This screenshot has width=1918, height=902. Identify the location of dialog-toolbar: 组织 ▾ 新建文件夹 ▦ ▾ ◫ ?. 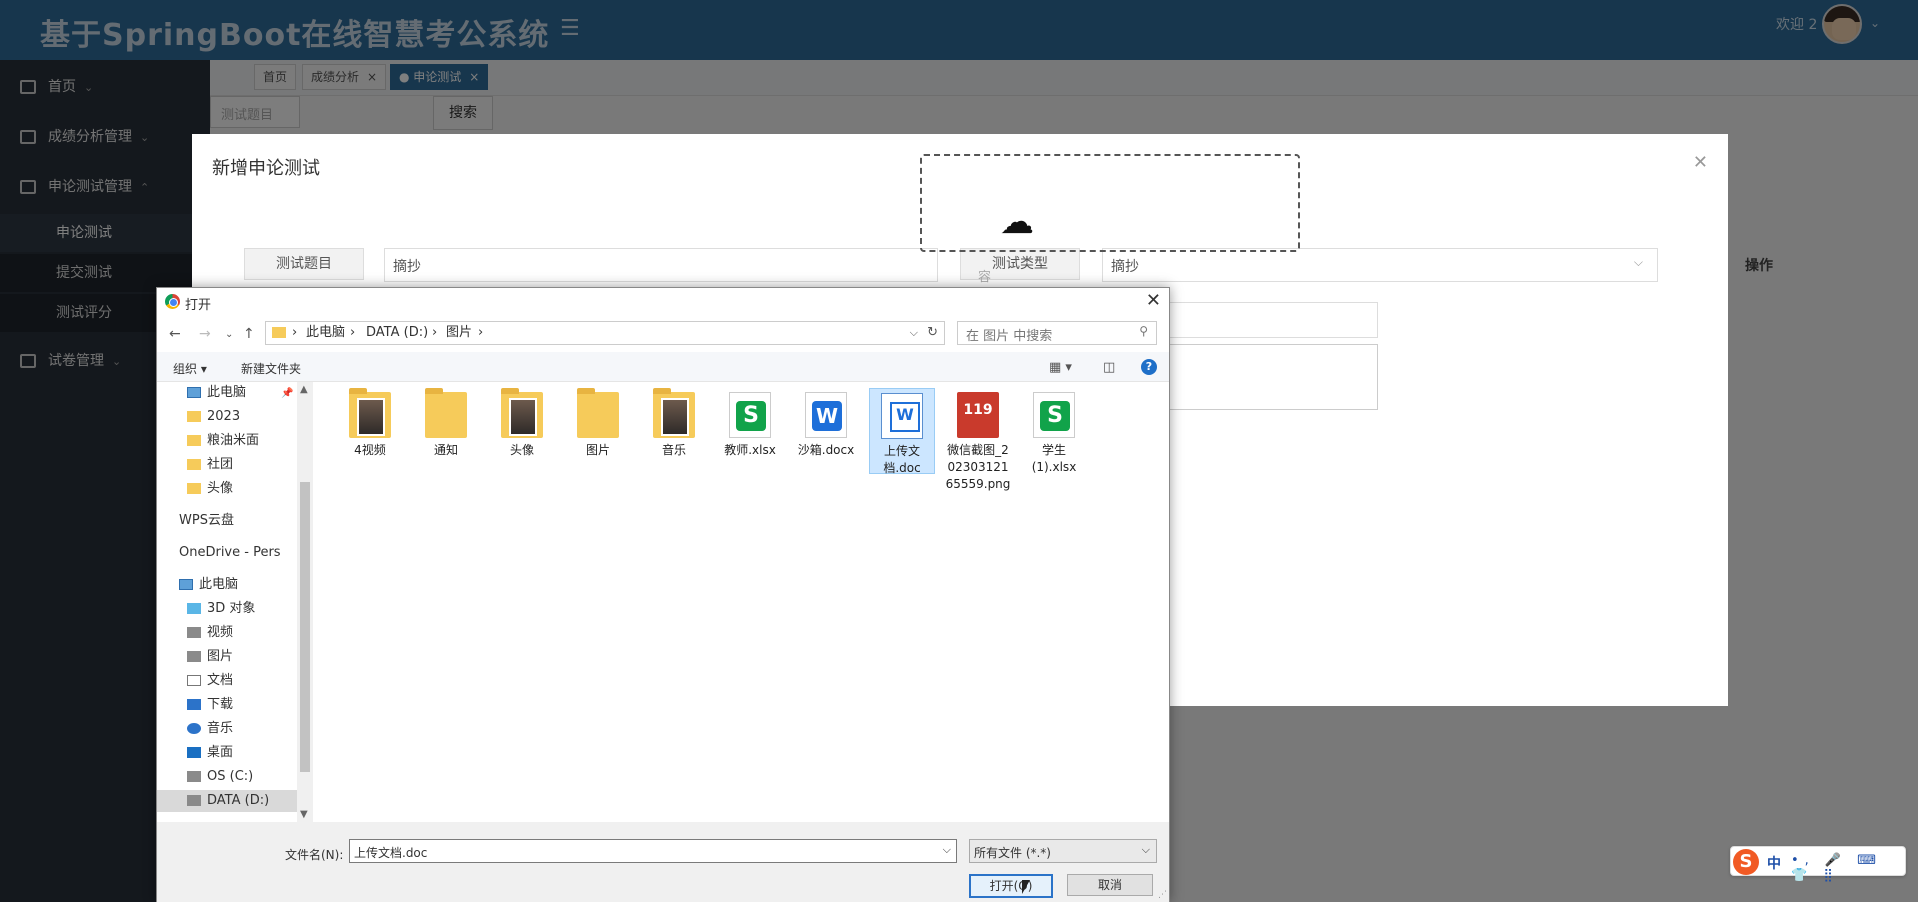
(663, 367).